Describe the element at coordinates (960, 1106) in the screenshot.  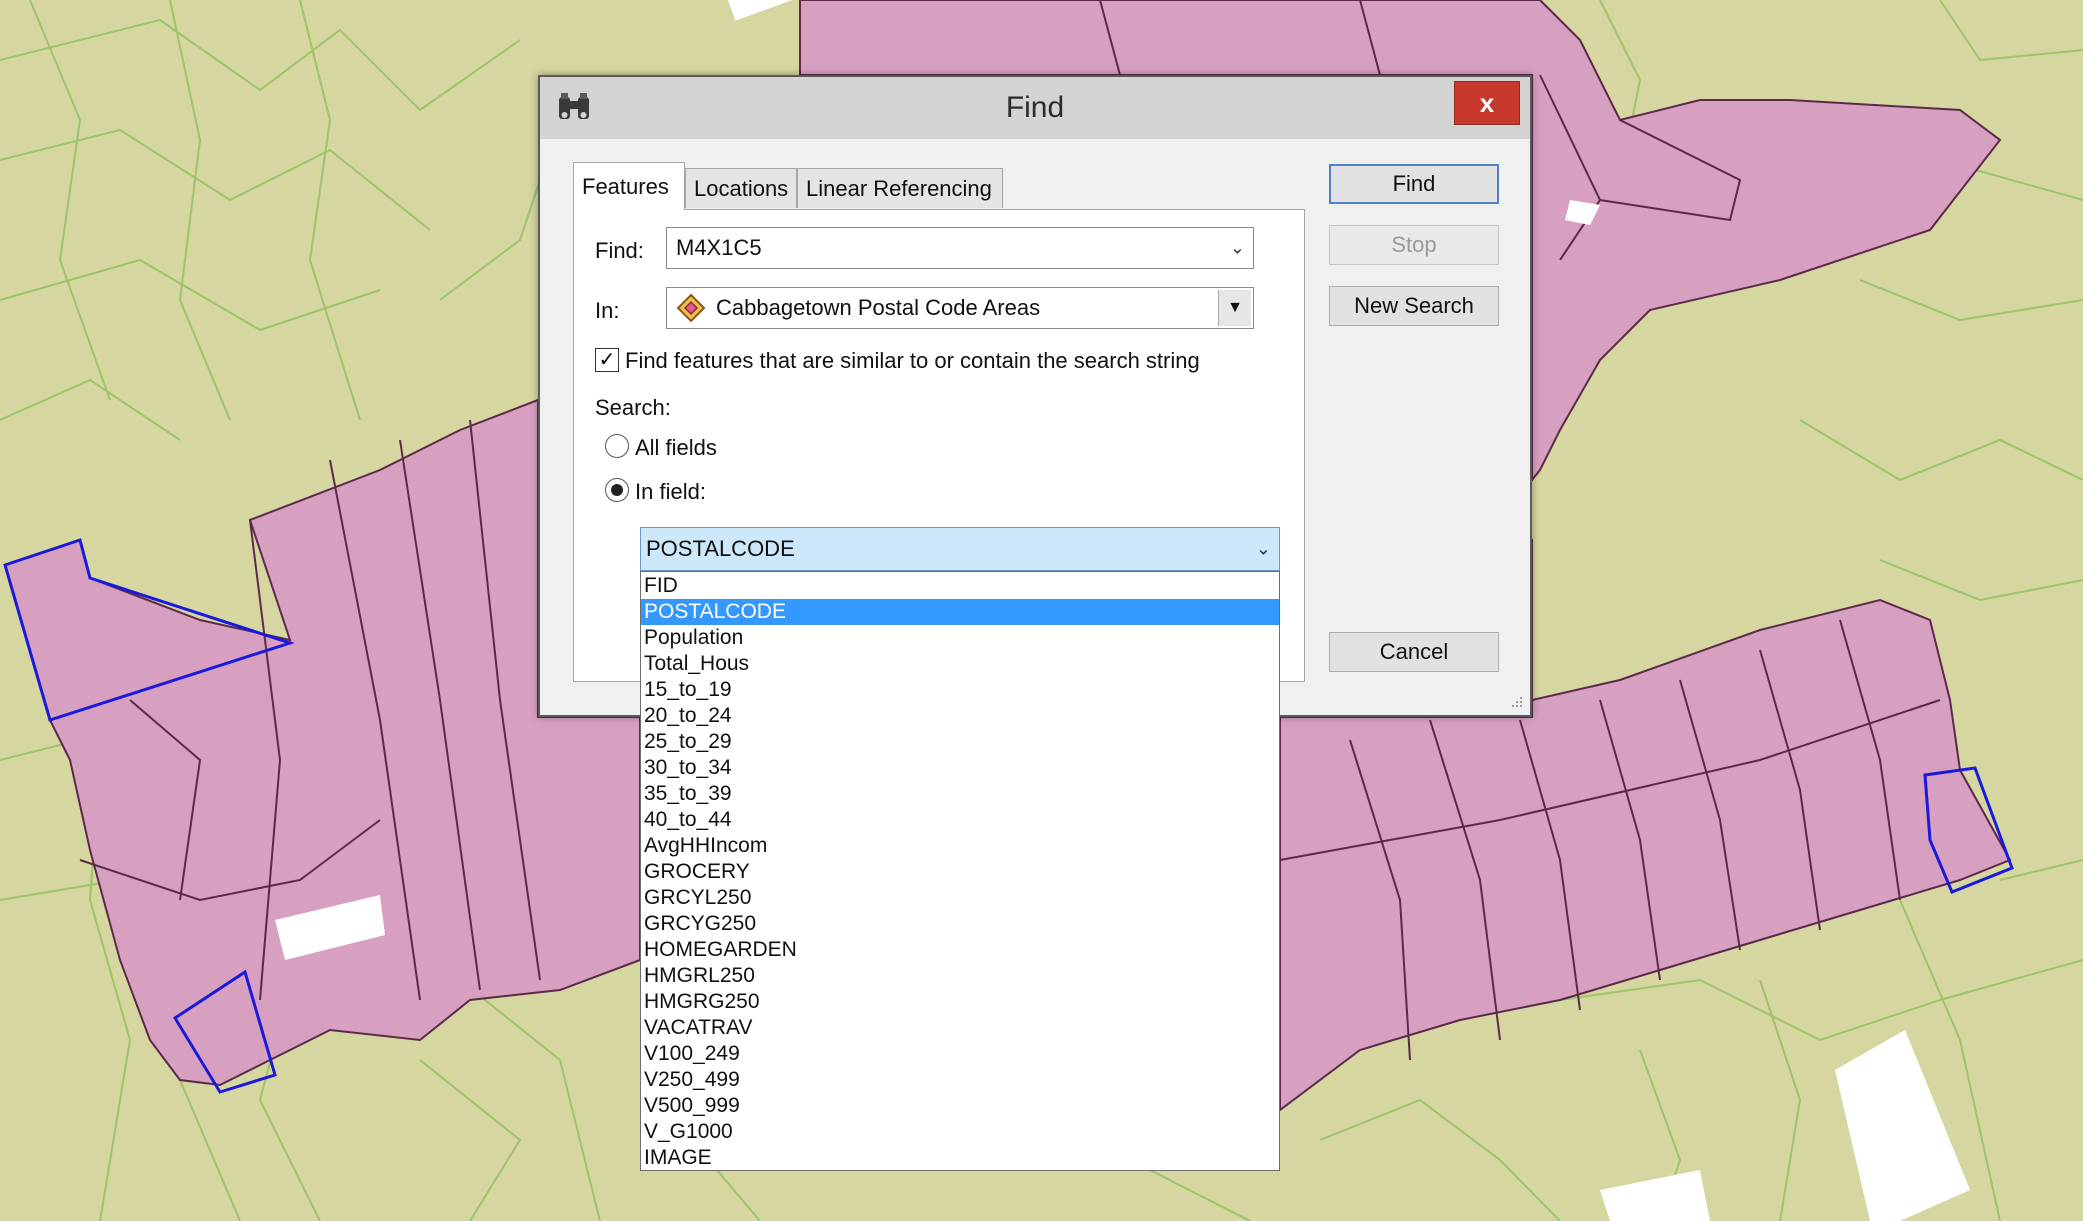
I see `field-option: V500_999` at that location.